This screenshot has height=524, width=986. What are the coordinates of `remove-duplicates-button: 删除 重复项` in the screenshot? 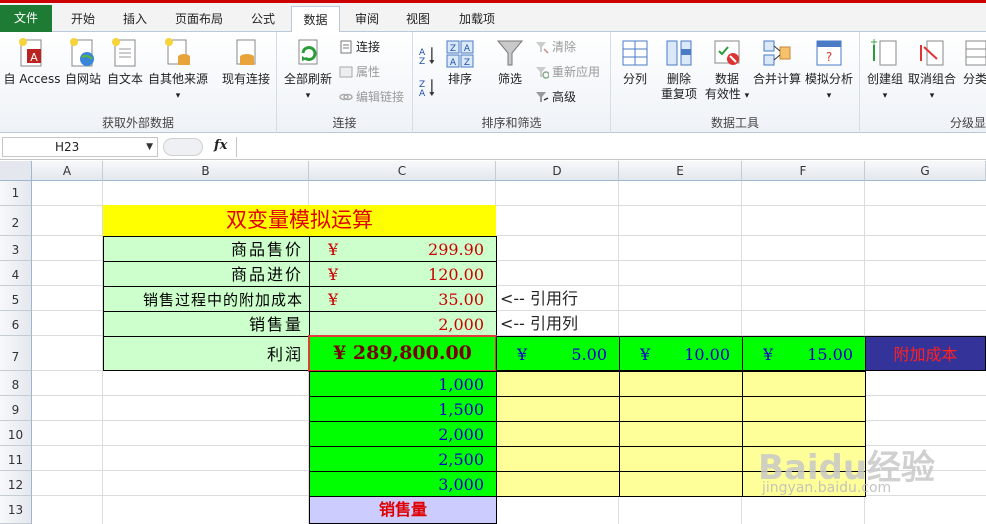 It's located at (679, 69).